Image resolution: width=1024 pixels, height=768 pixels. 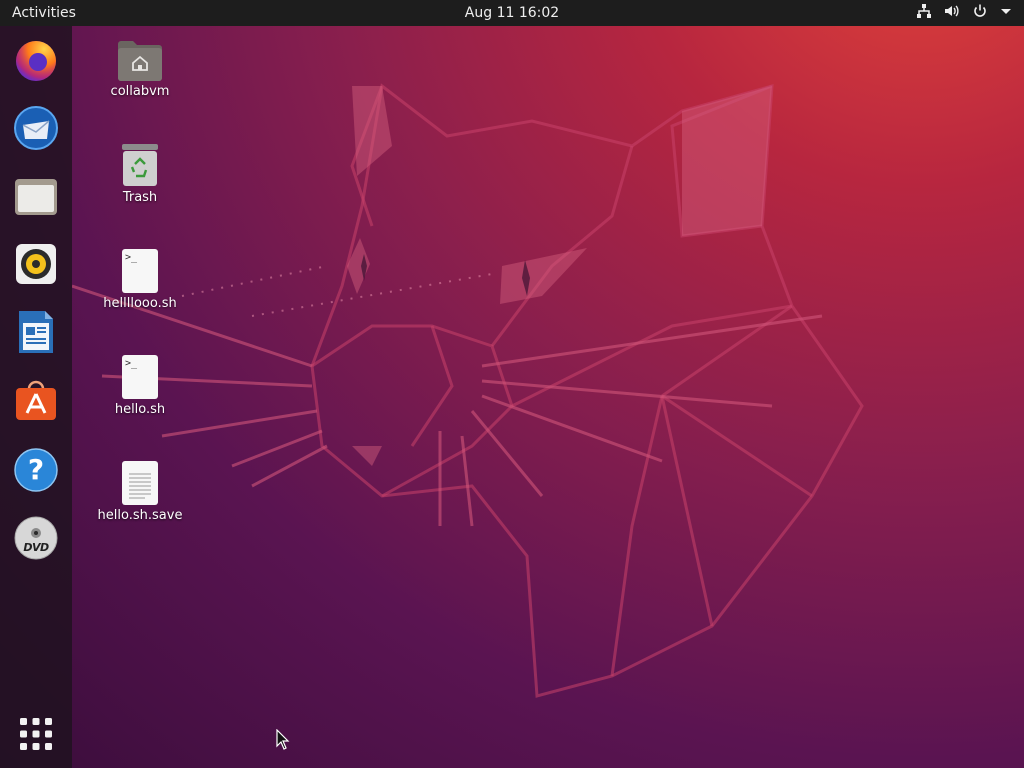 I want to click on desktop-item-label: hellllooo.sh, so click(x=140, y=303).